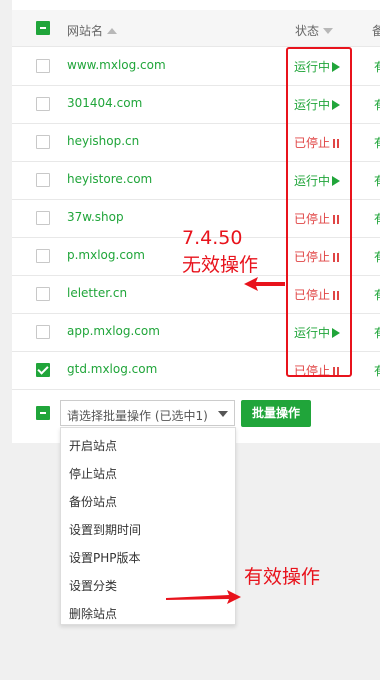  What do you see at coordinates (113, 331) in the screenshot?
I see `site-name-link: app.mxlog.com` at bounding box center [113, 331].